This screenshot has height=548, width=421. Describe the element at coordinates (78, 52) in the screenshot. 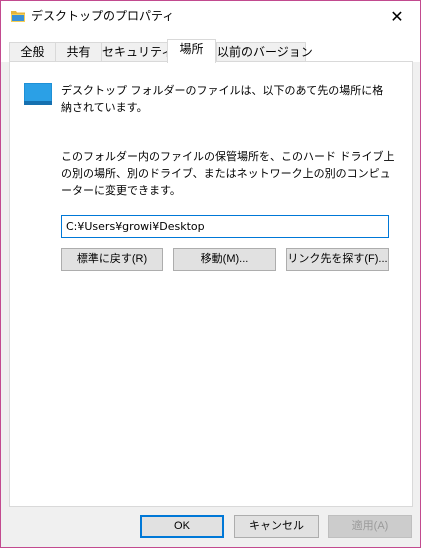

I see `tab-sharing: 共有` at that location.